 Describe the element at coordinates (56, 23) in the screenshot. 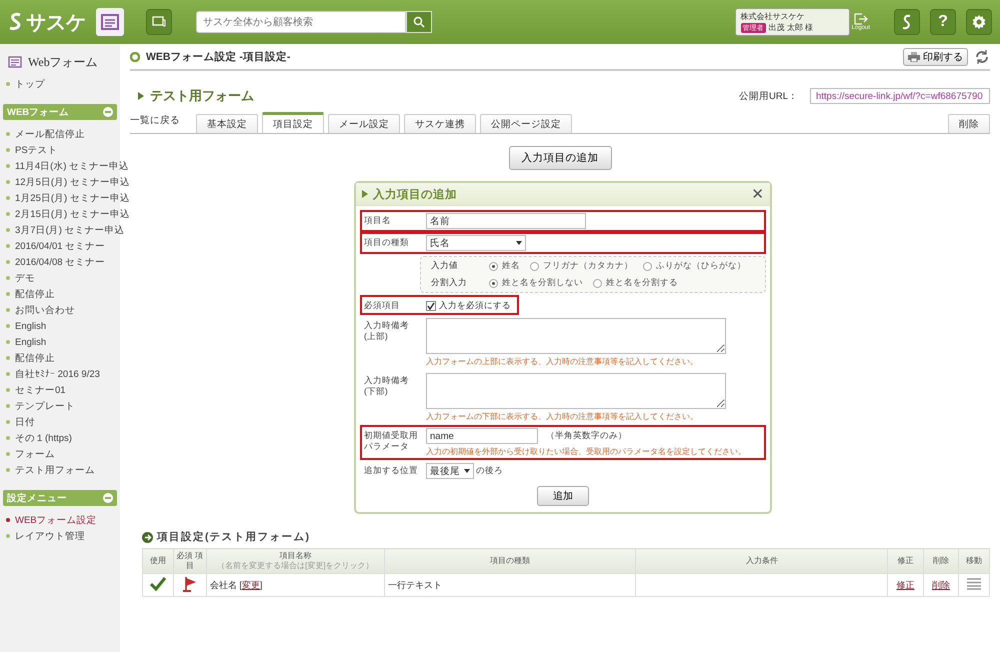

I see `logo-text: サスケ` at that location.